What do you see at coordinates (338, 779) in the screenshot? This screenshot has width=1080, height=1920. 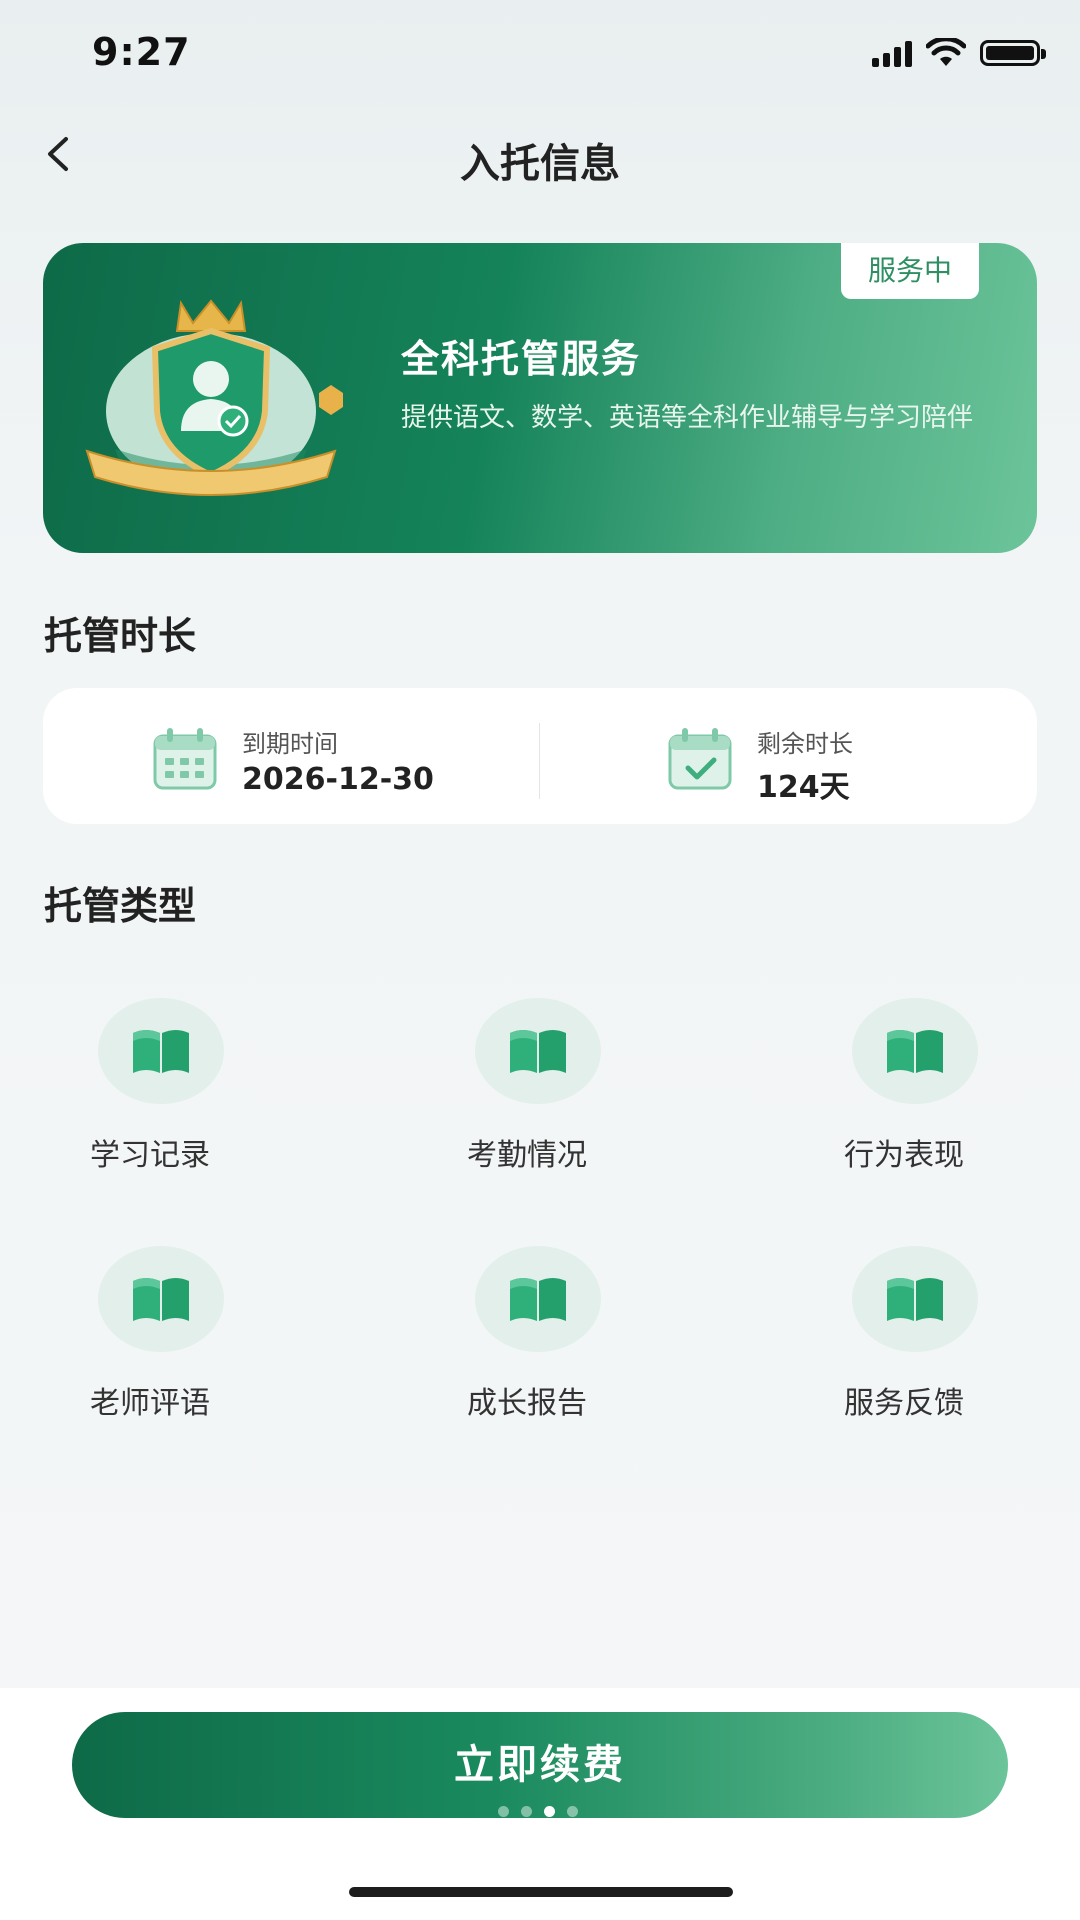 I see `expiry-value: 2026-12-30` at bounding box center [338, 779].